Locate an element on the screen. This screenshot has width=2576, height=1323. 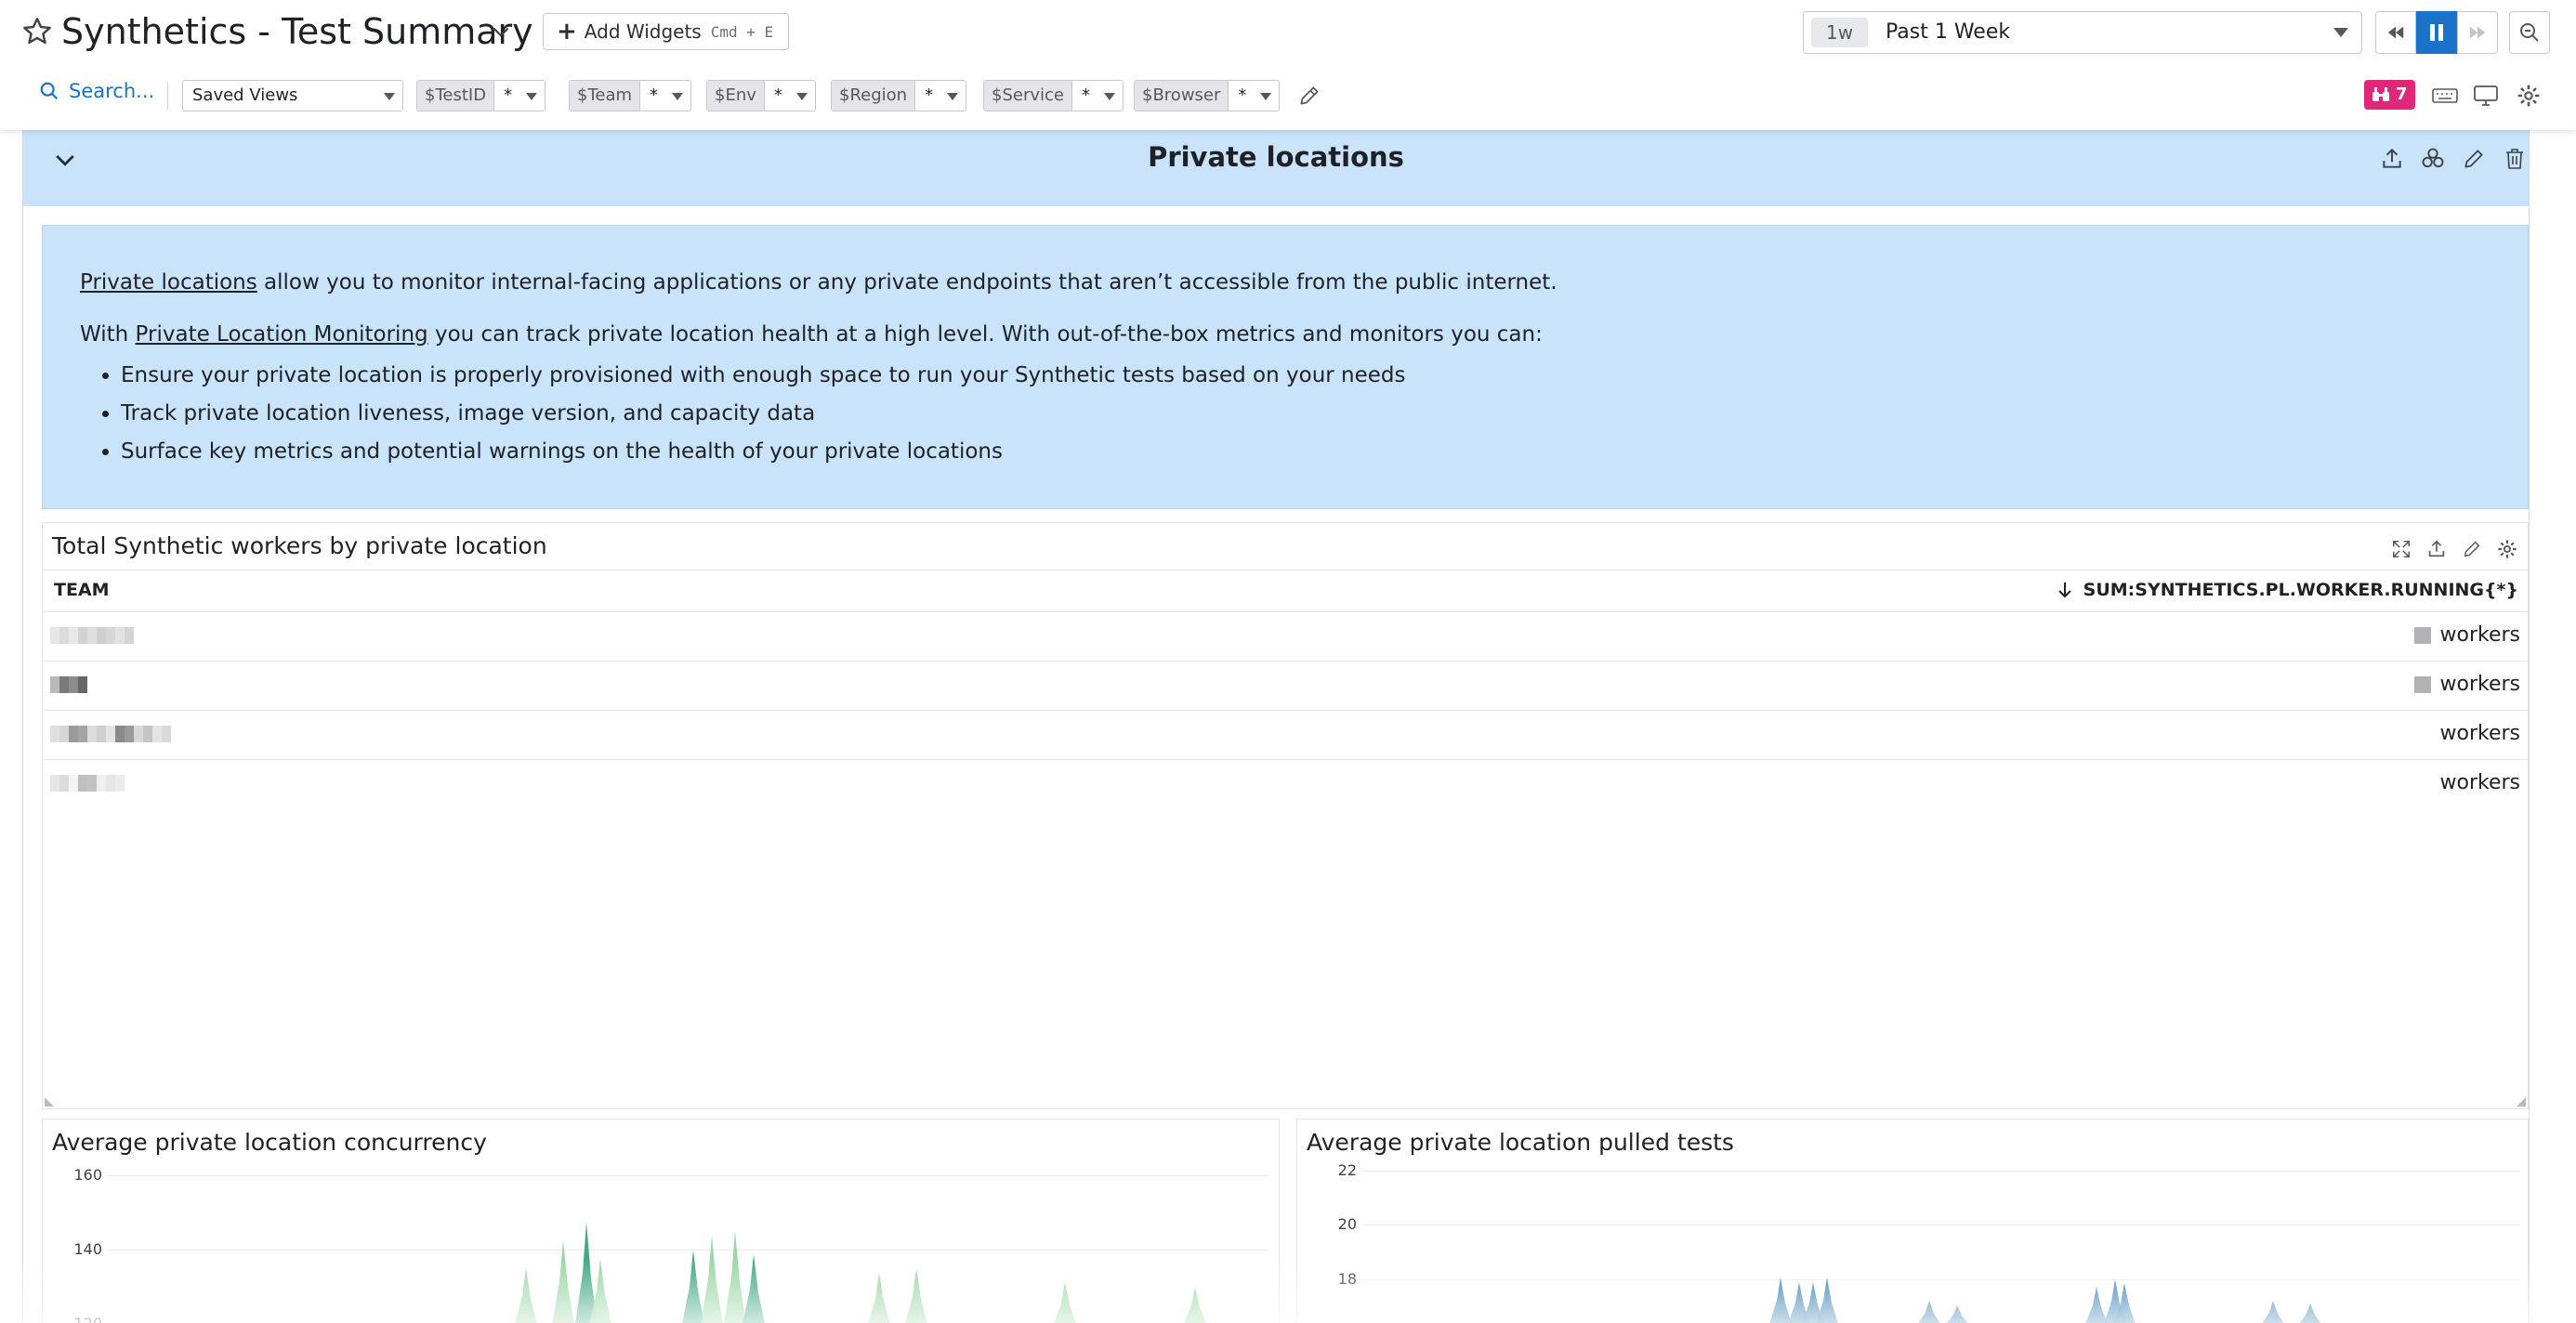
template-var-team: $Team * is located at coordinates (630, 96).